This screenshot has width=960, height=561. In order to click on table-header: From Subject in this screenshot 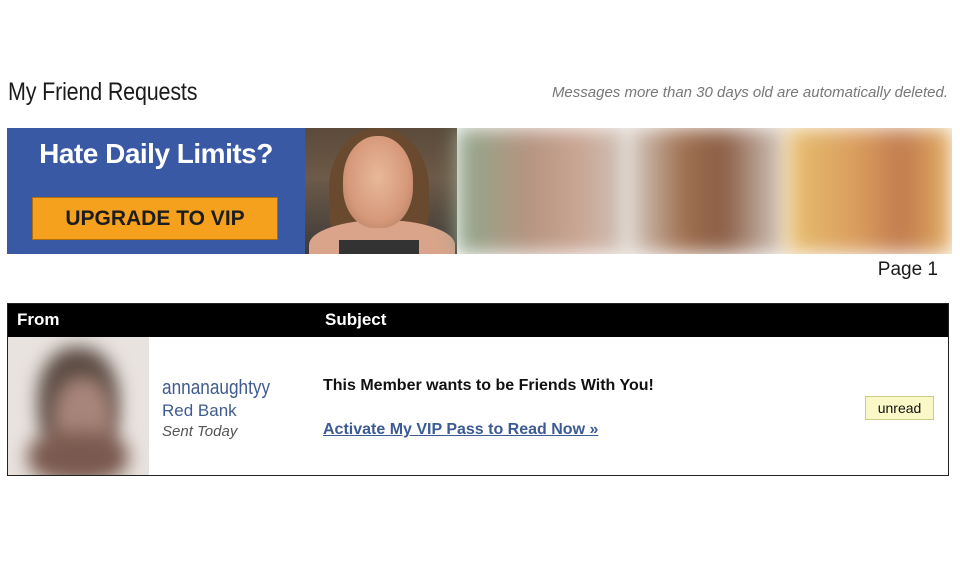, I will do `click(478, 320)`.